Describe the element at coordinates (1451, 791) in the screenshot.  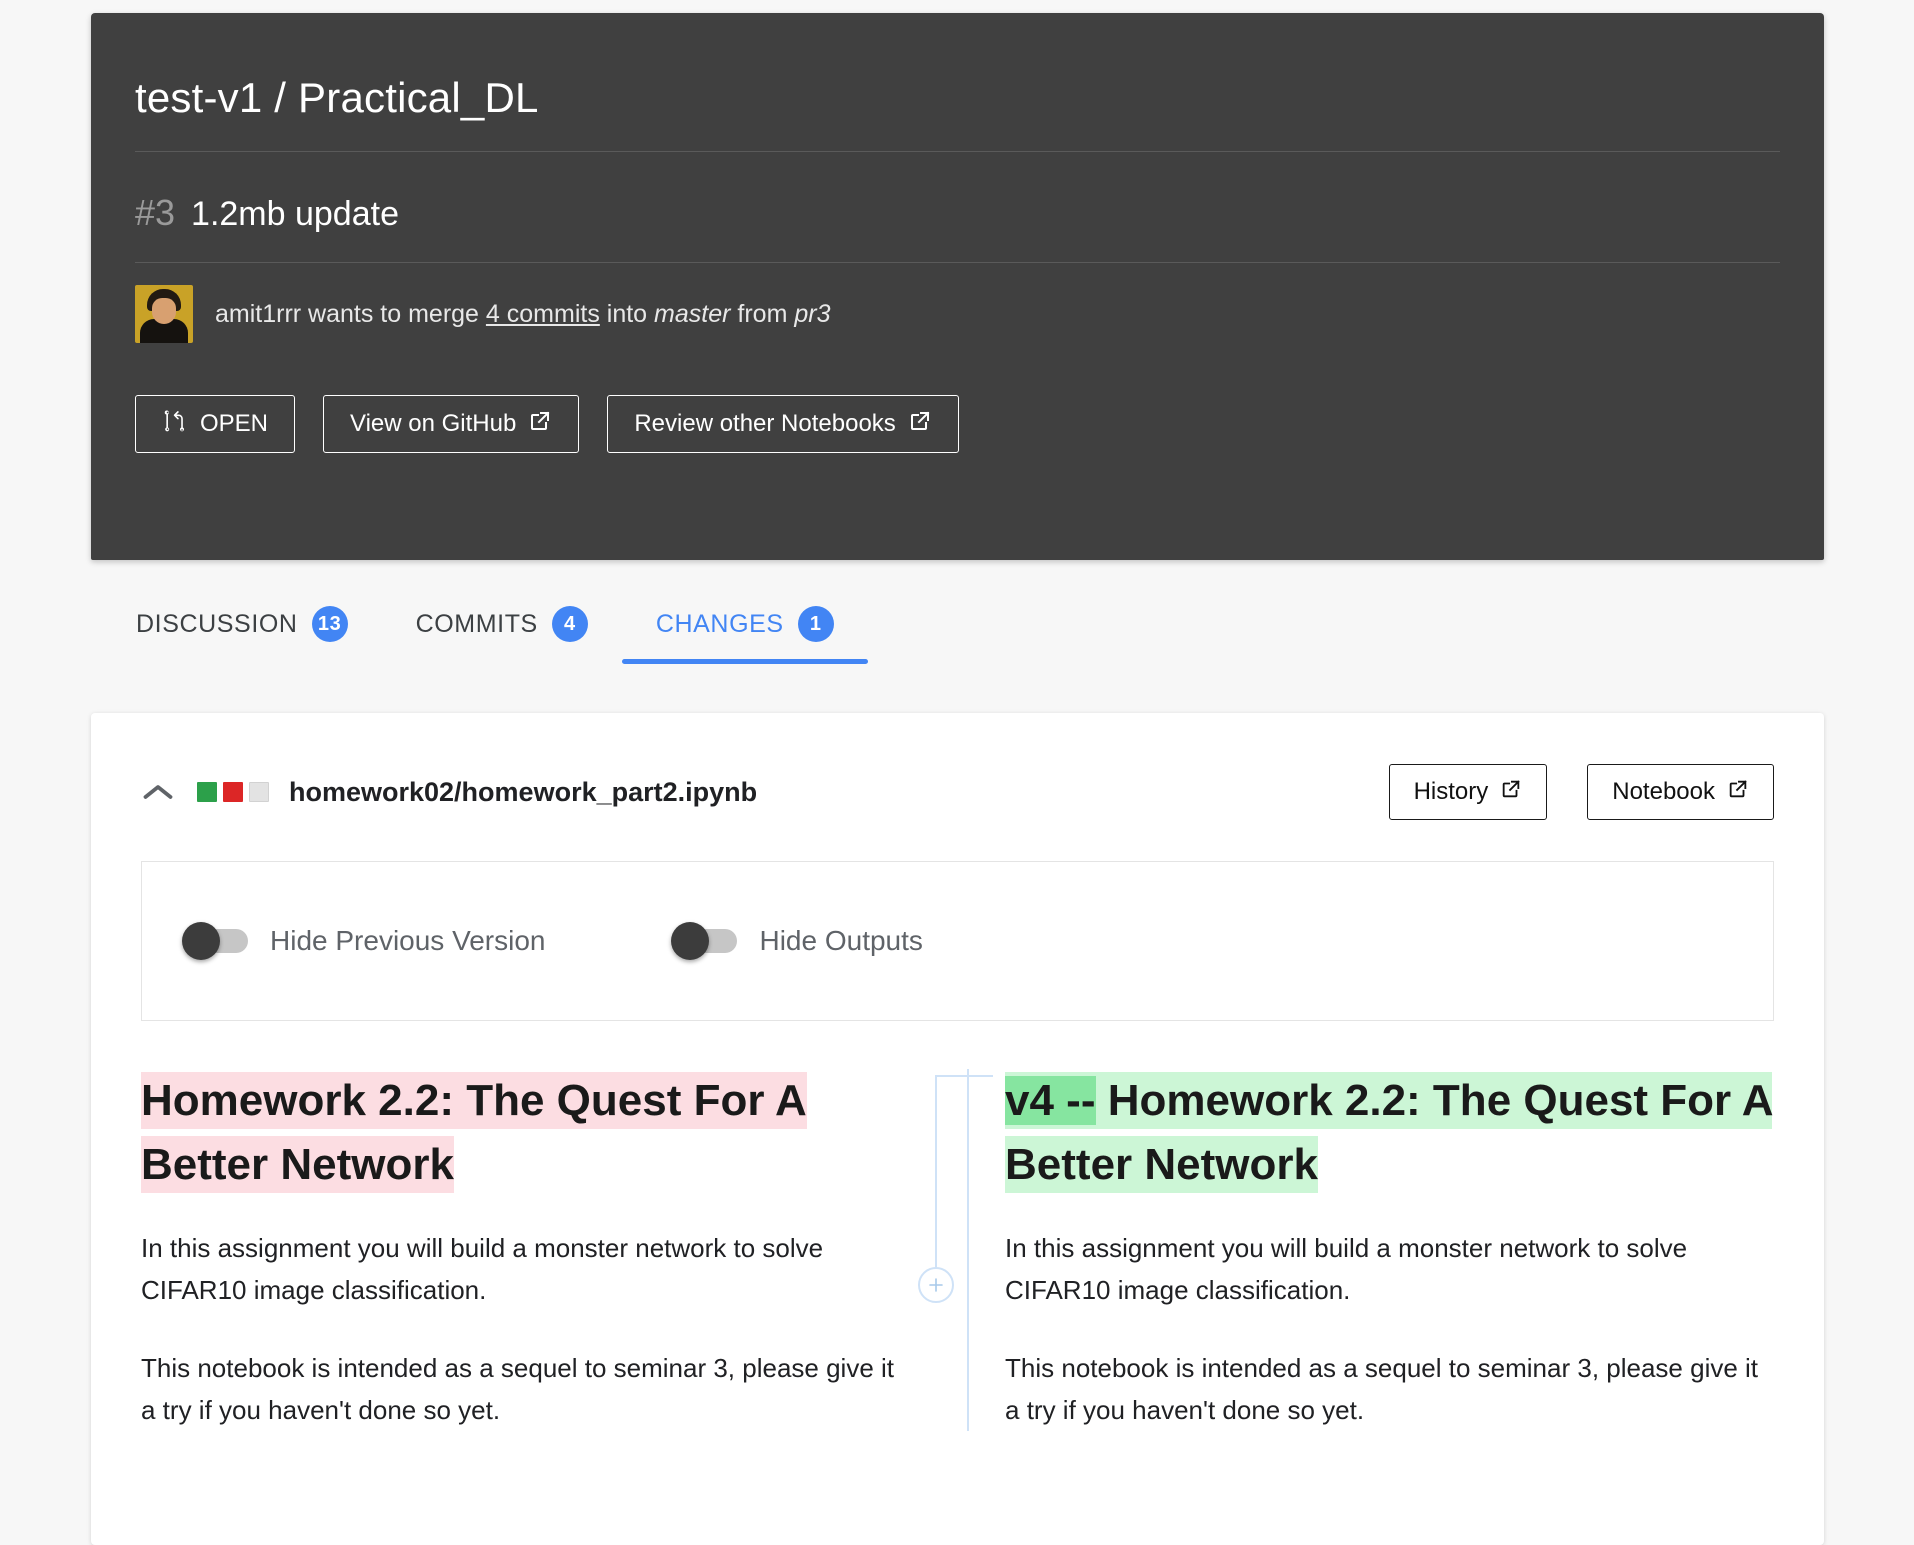
I see `history-button-label: History` at that location.